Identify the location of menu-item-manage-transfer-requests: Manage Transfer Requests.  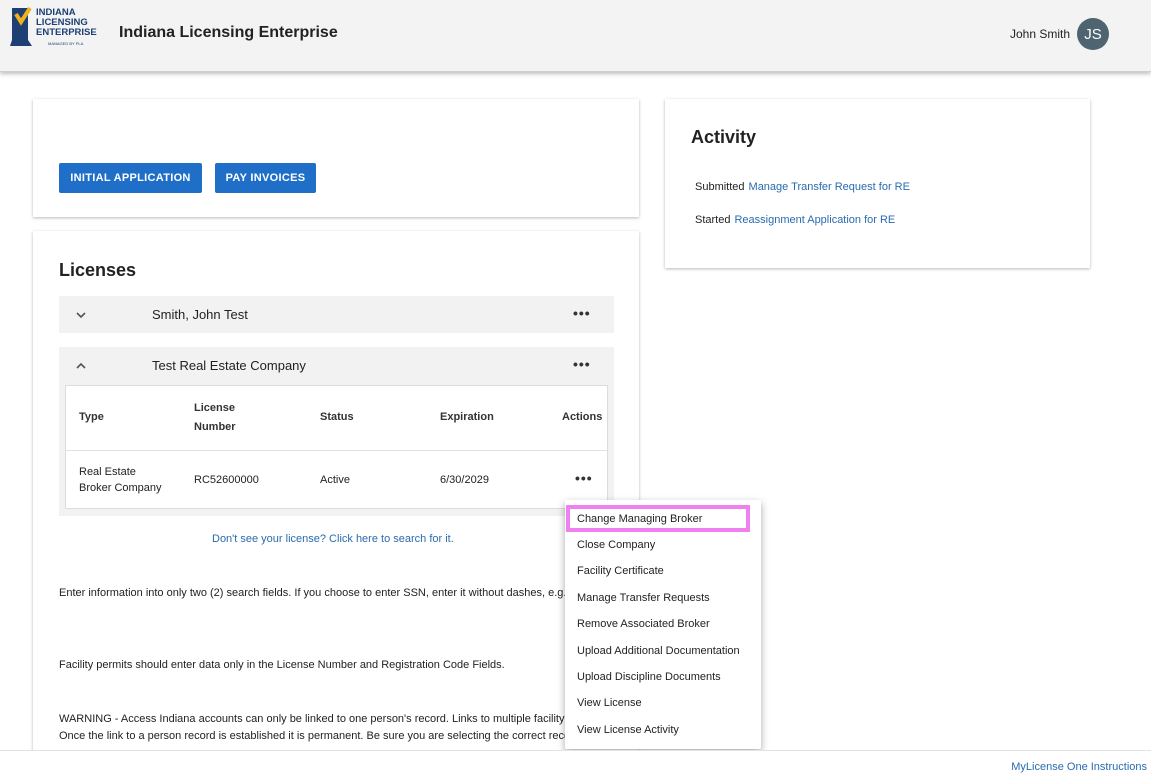
(643, 598).